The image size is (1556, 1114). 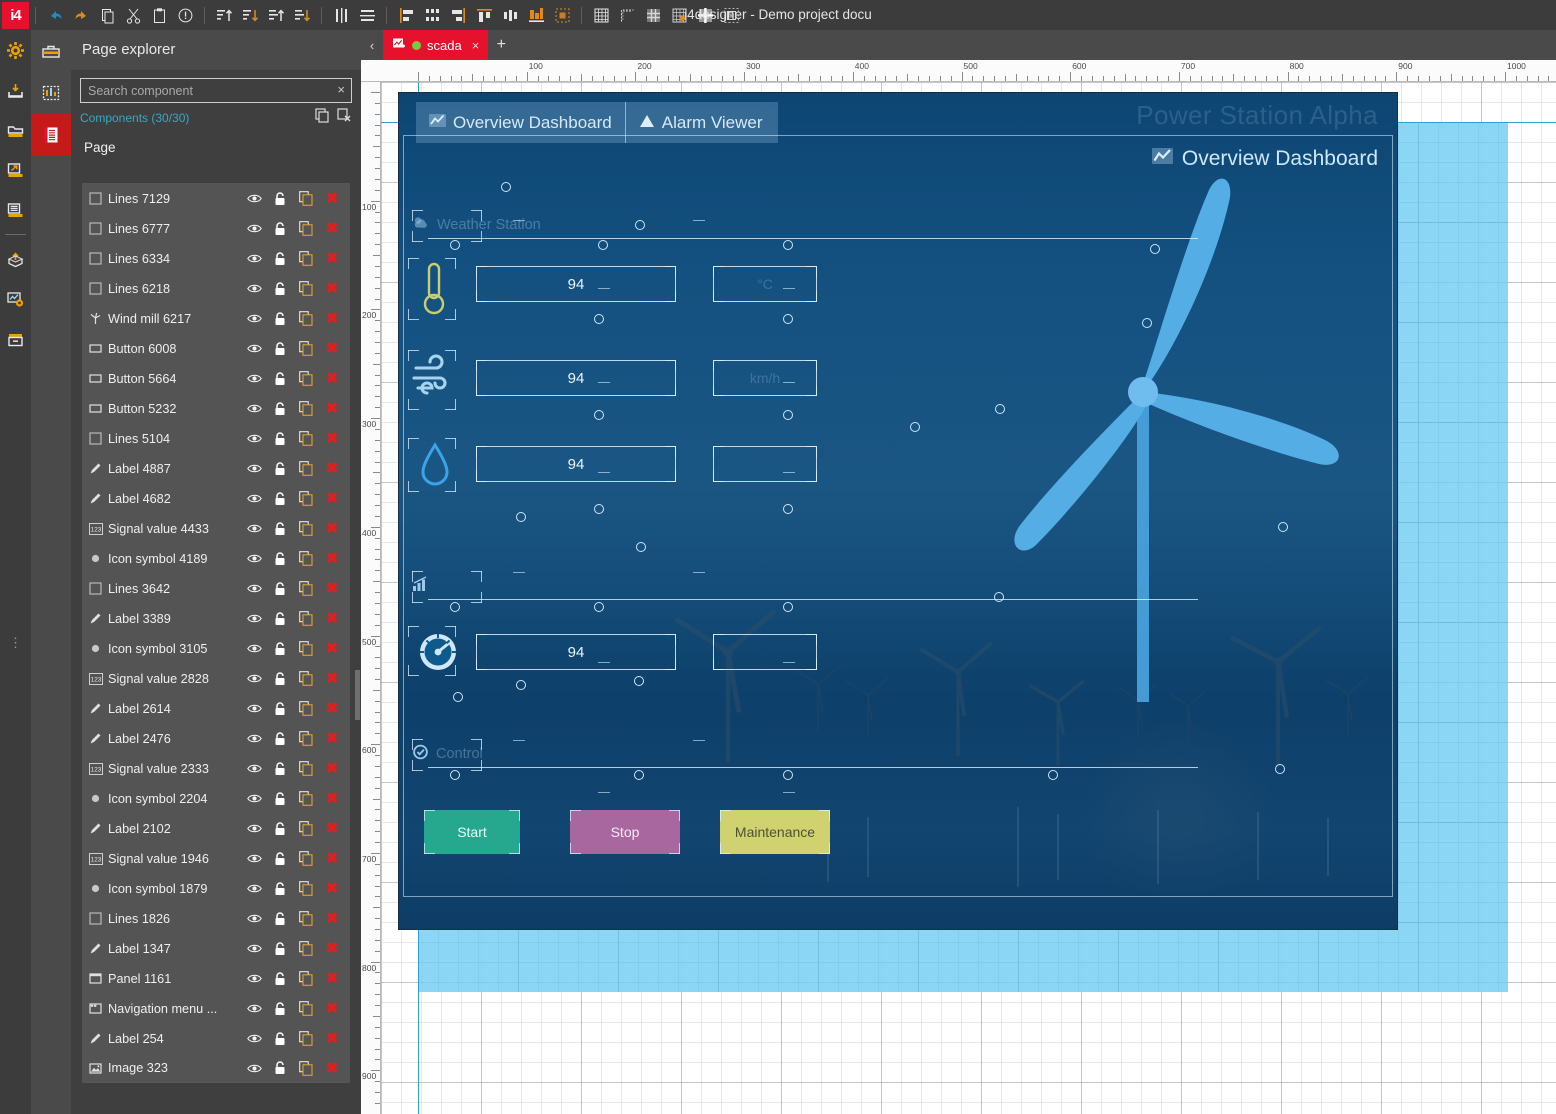 What do you see at coordinates (15, 339) in the screenshot?
I see `sidebar-item-archive` at bounding box center [15, 339].